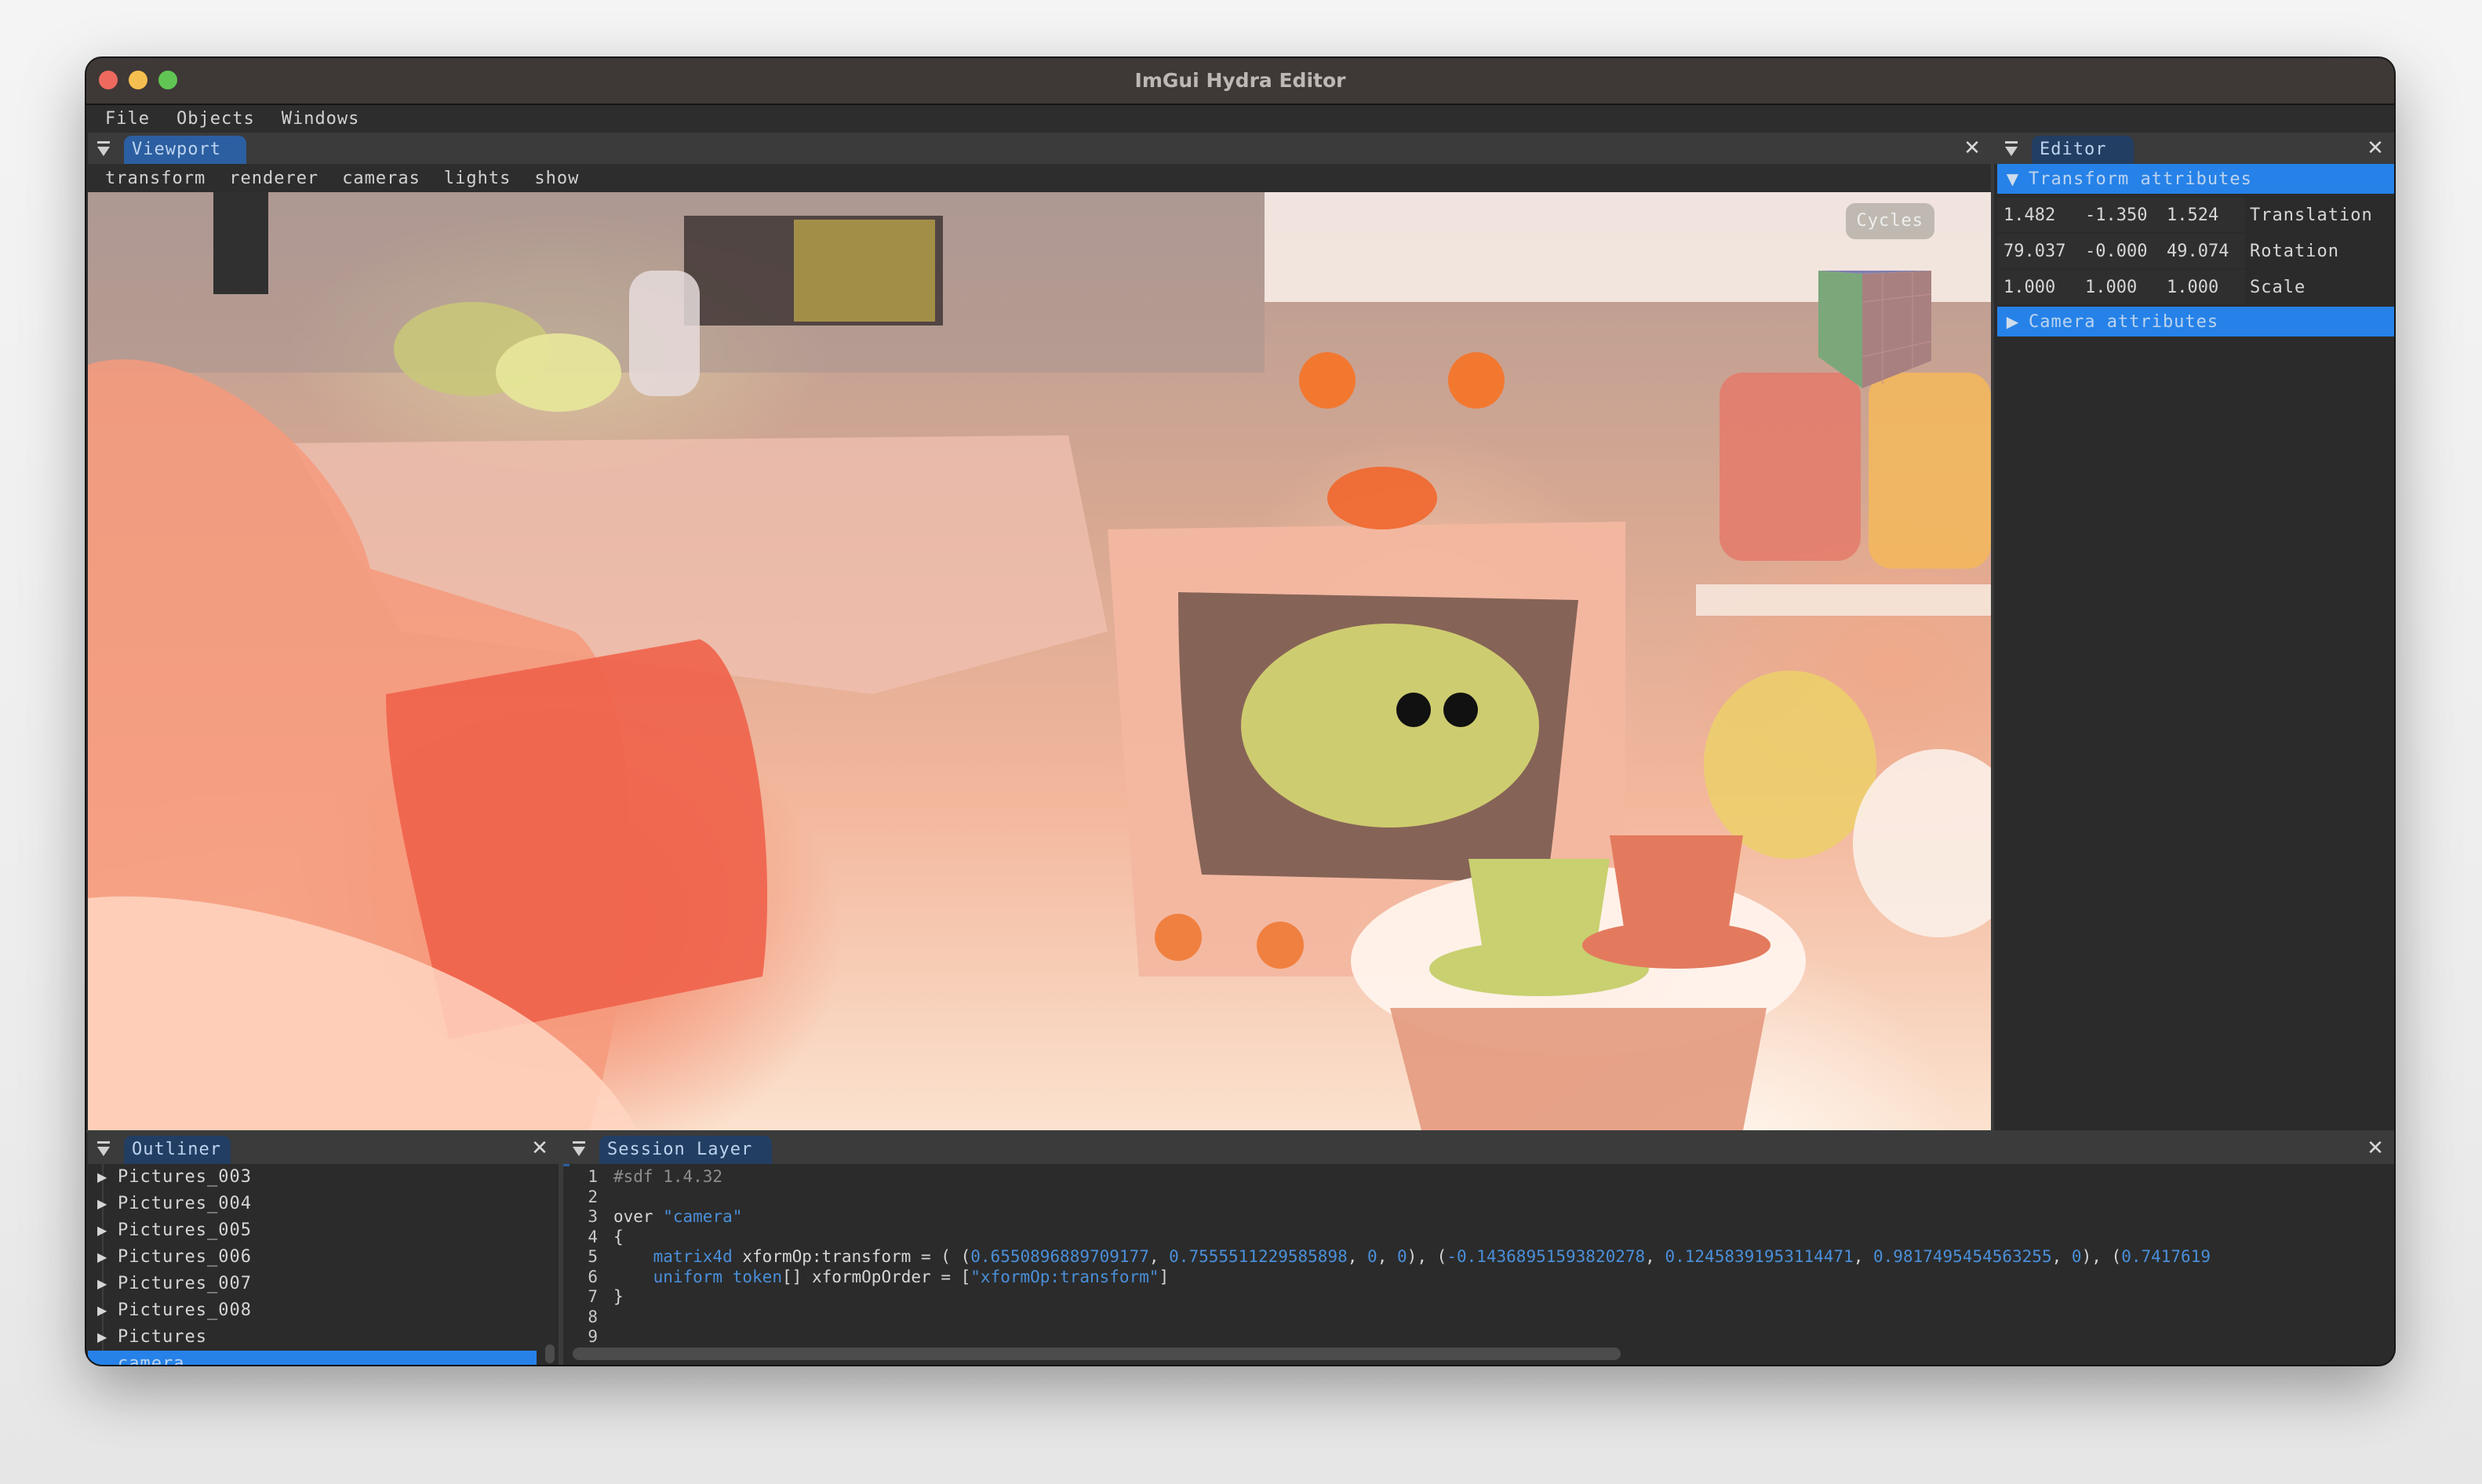  Describe the element at coordinates (2201, 287) in the screenshot. I see `scale-z: 1.000` at that location.